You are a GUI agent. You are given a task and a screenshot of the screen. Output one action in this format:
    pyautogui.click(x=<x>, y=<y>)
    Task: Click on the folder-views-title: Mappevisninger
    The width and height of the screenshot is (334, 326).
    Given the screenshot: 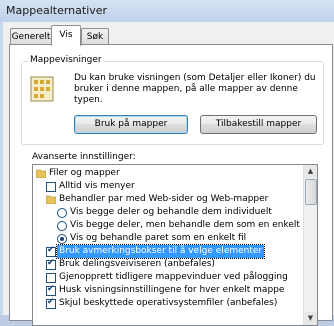 What is the action you would take?
    pyautogui.click(x=66, y=60)
    